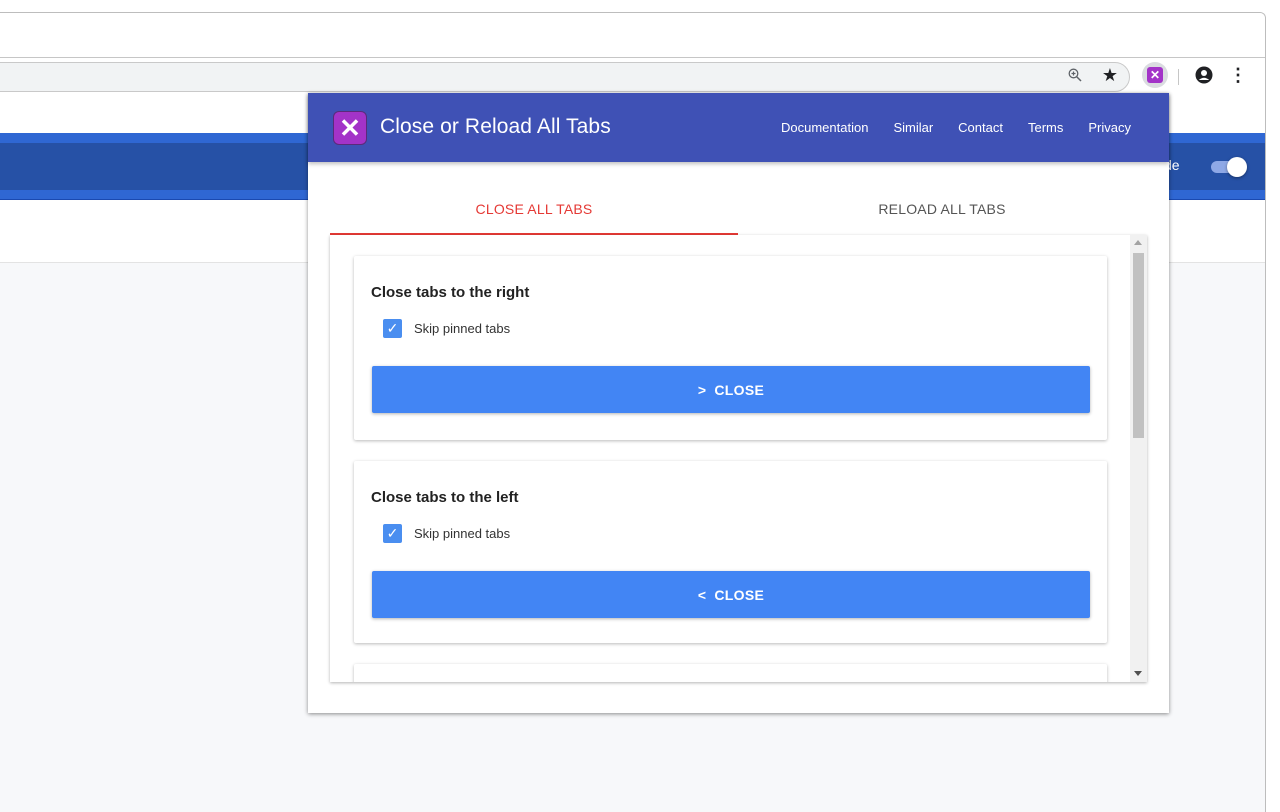  I want to click on bookmark-star-icon: ★, so click(1110, 75).